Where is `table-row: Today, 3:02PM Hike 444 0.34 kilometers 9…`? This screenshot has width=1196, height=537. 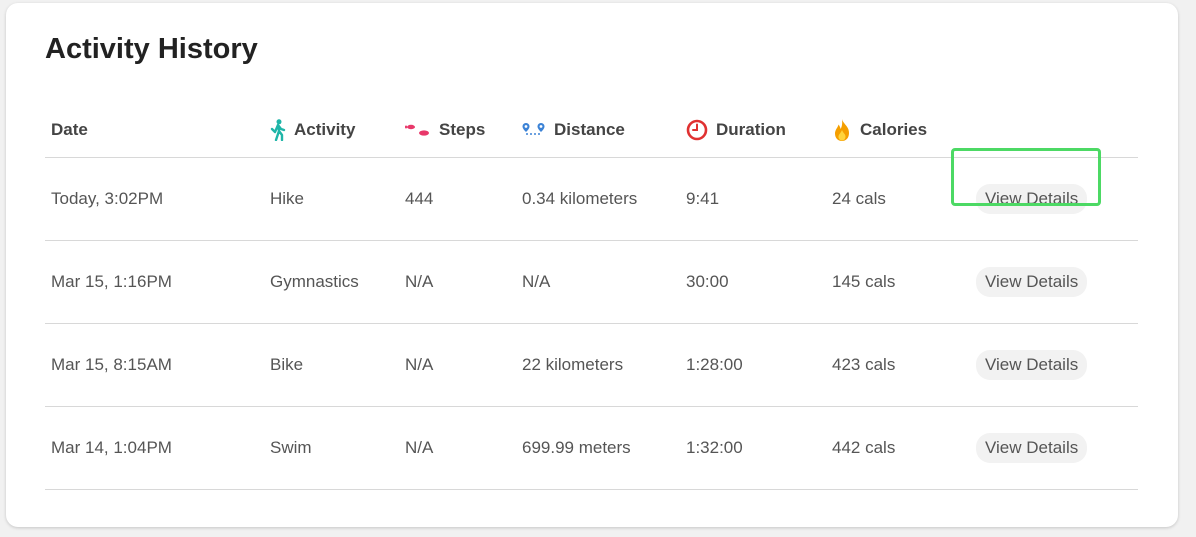 table-row: Today, 3:02PM Hike 444 0.34 kilometers 9… is located at coordinates (591, 199).